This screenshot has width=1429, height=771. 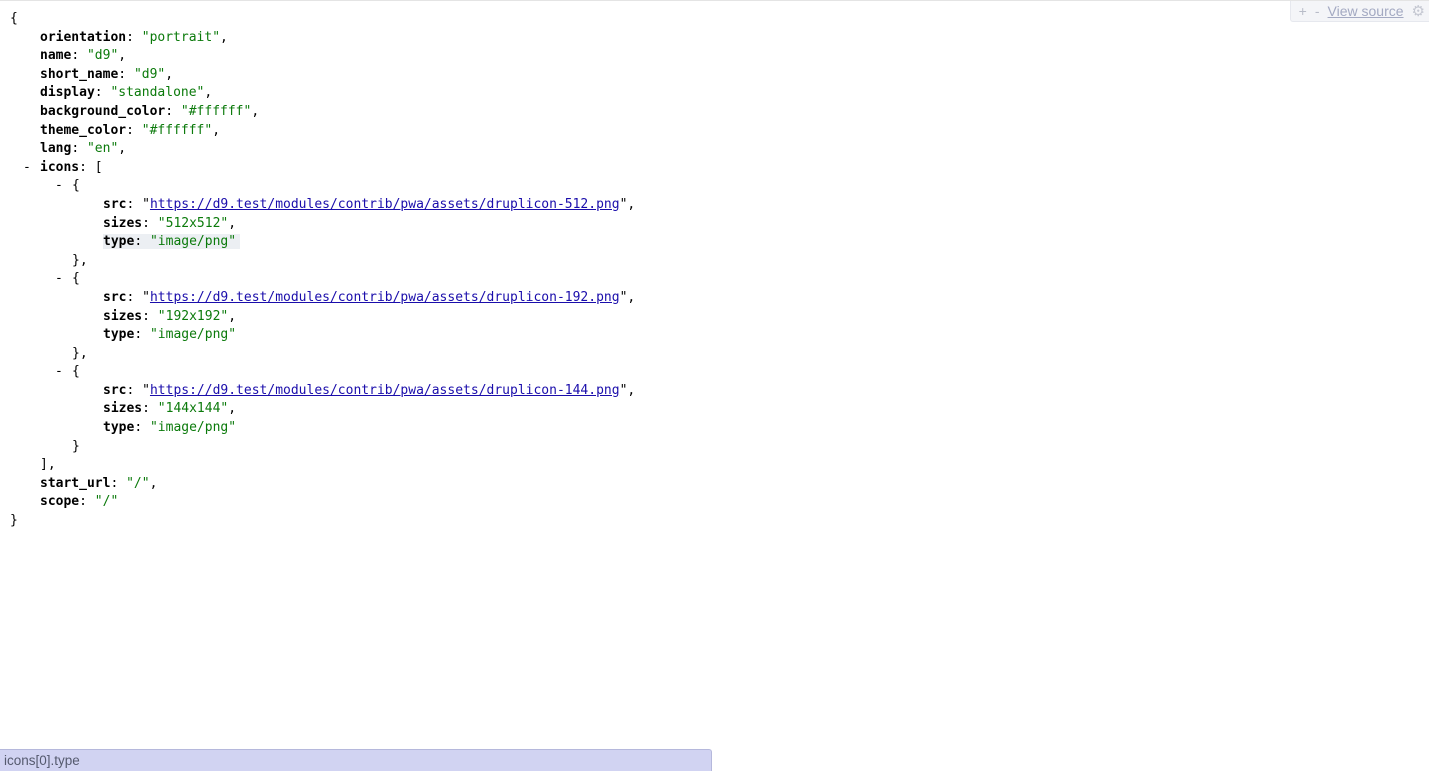 I want to click on property-key: scope, so click(x=60, y=502).